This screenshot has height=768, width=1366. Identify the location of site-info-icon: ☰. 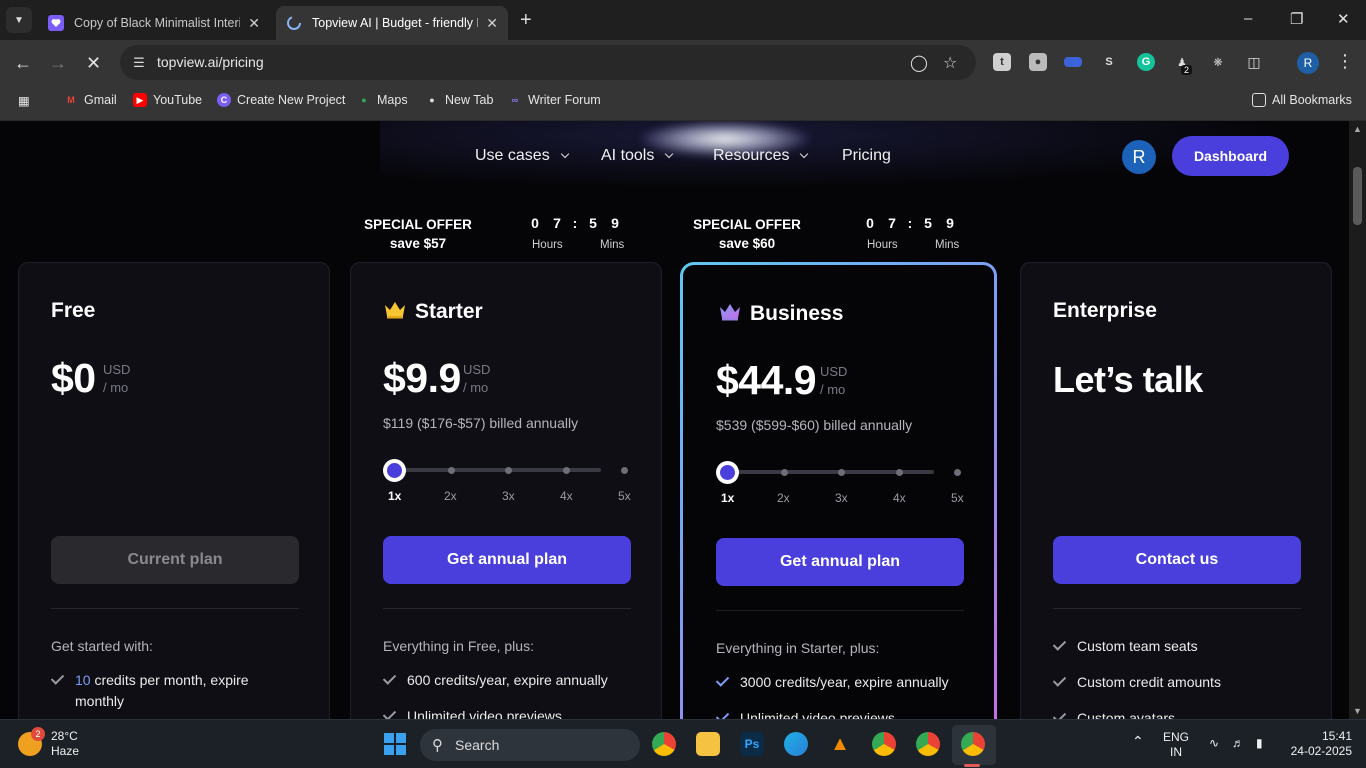
(139, 63).